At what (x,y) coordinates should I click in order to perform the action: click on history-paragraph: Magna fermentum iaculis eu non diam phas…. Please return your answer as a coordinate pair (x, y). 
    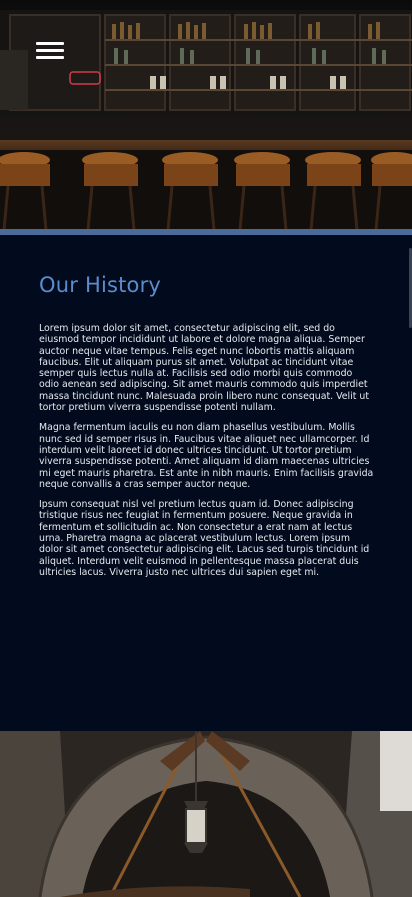
    Looking at the image, I should click on (206, 456).